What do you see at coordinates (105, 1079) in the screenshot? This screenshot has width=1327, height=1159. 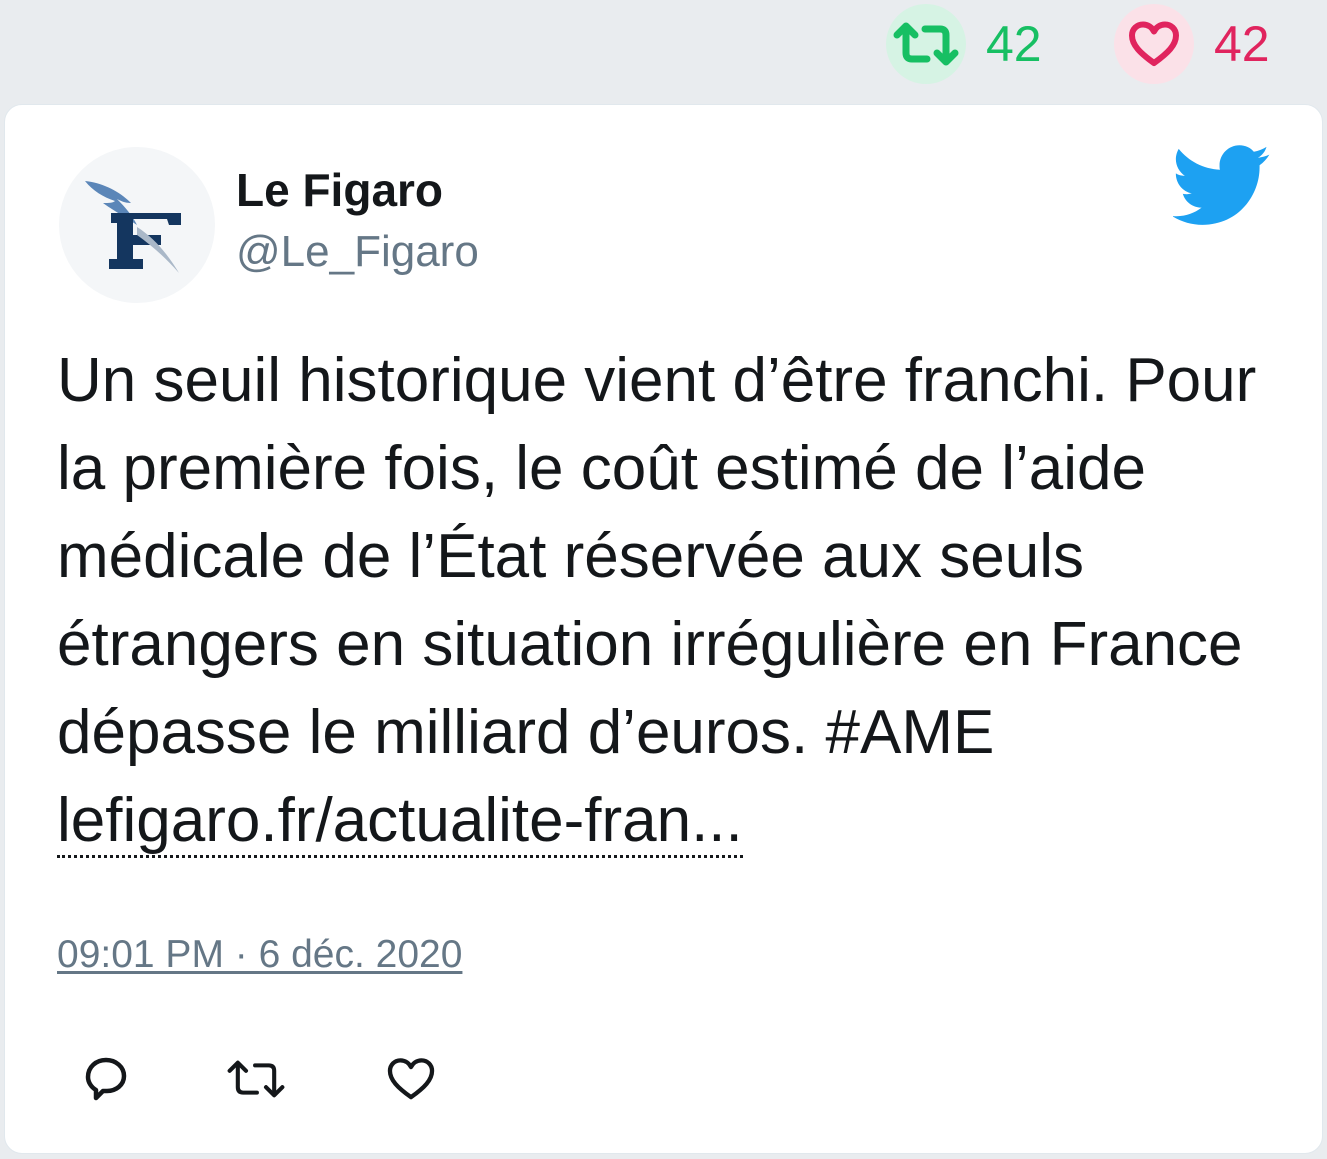 I see `reply-icon` at bounding box center [105, 1079].